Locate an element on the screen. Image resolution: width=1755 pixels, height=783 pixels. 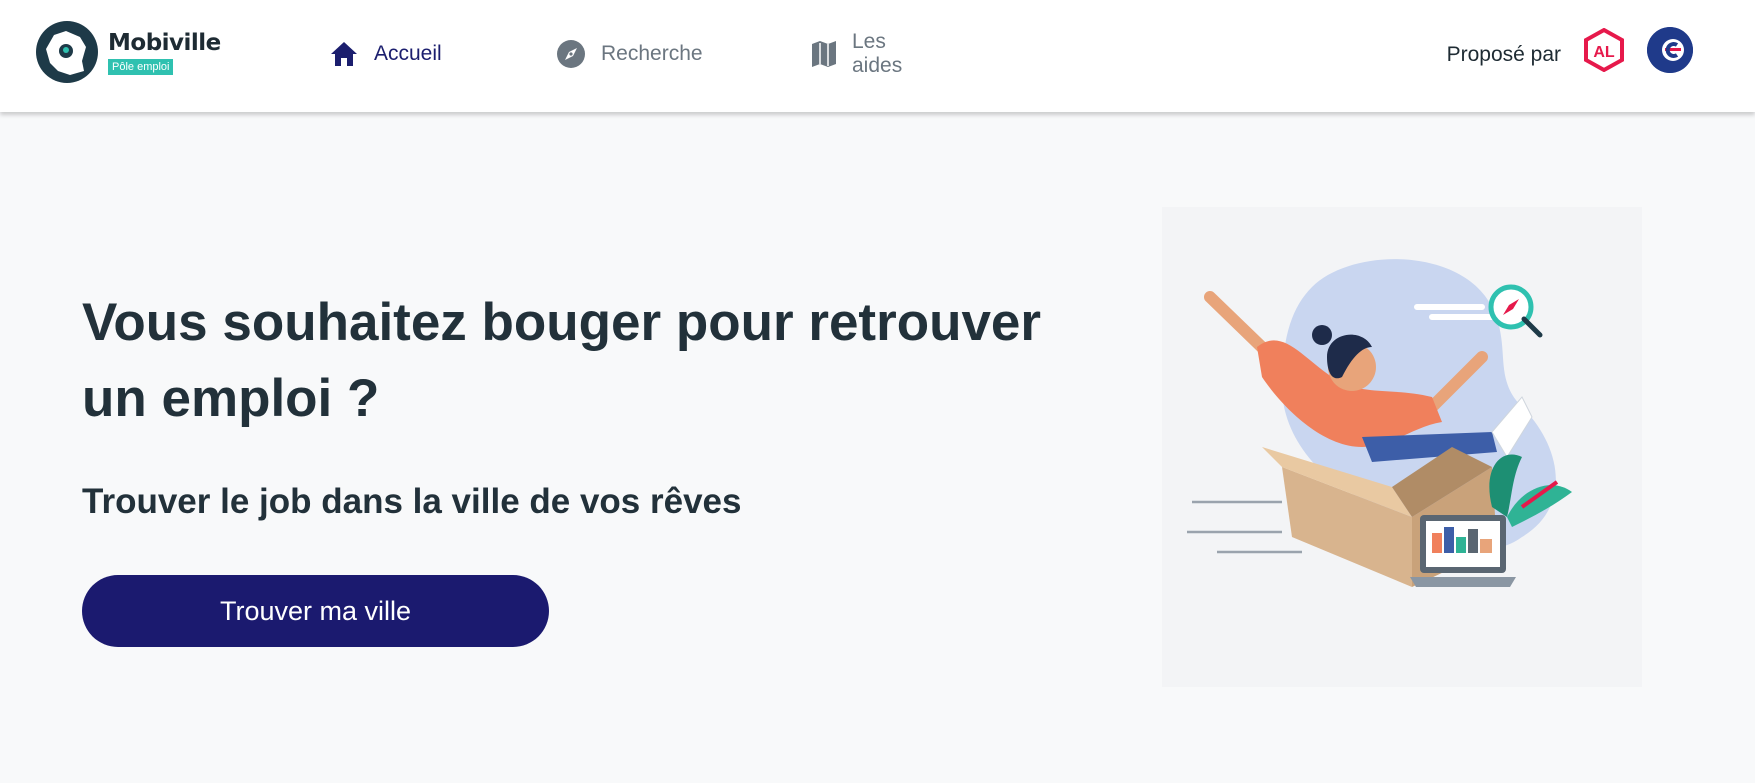
action-logement-logo: AL is located at coordinates (1615, 52).